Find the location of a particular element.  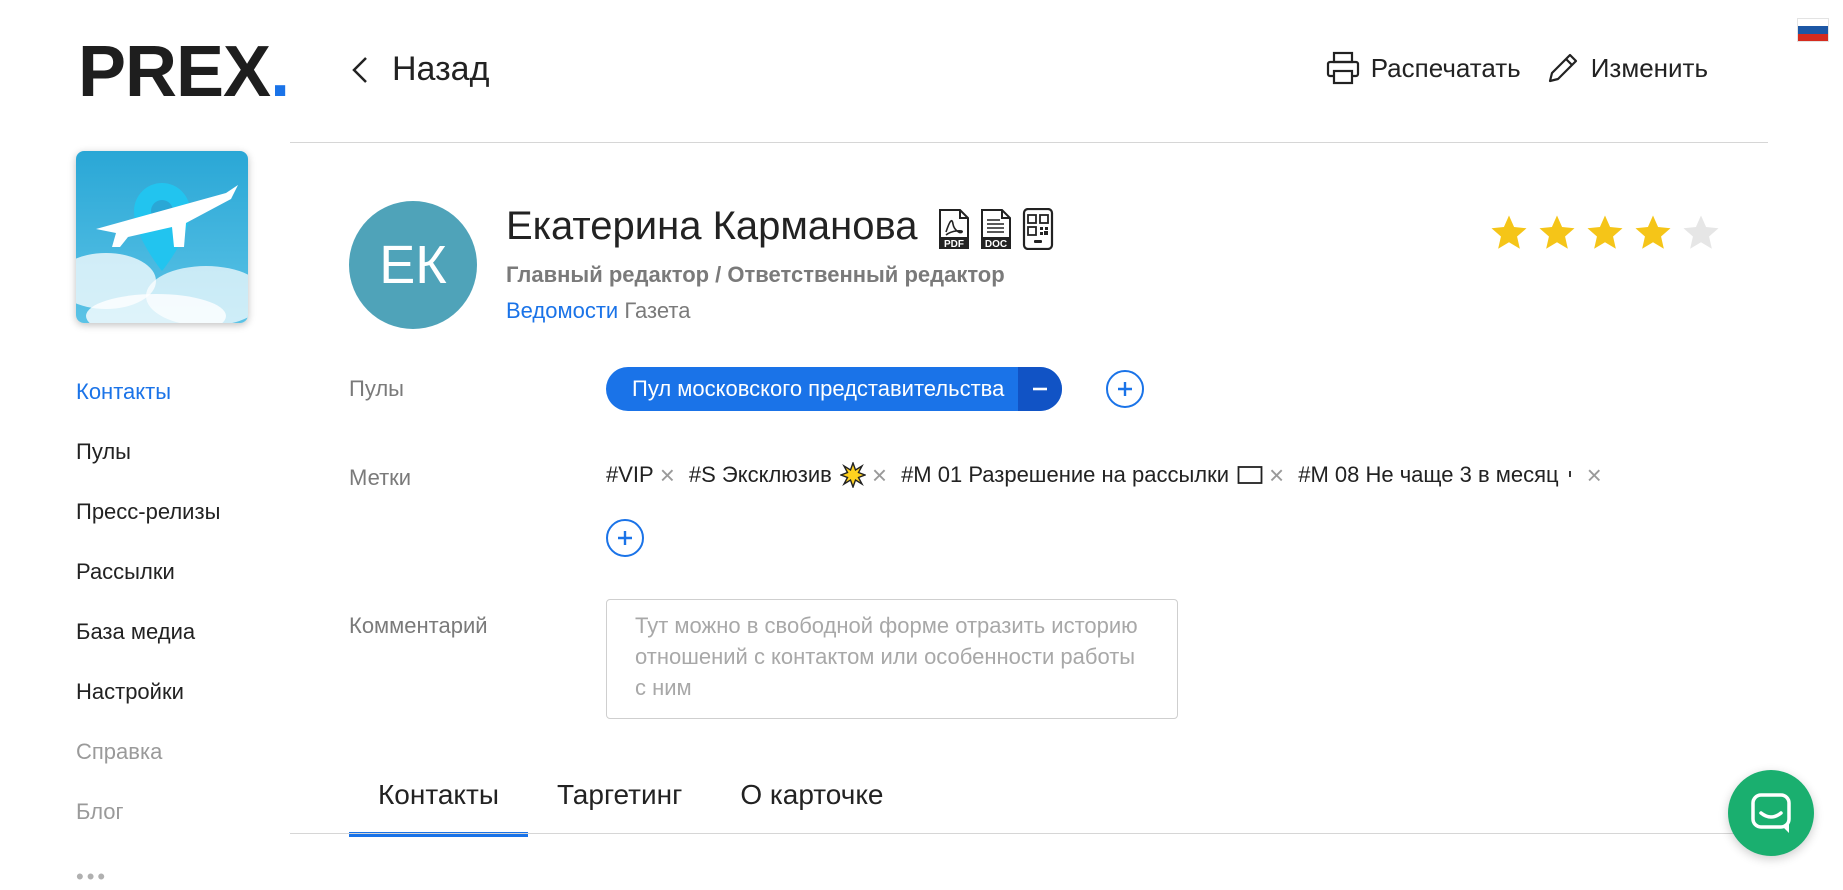

tag-label: #VIP is located at coordinates (630, 474).